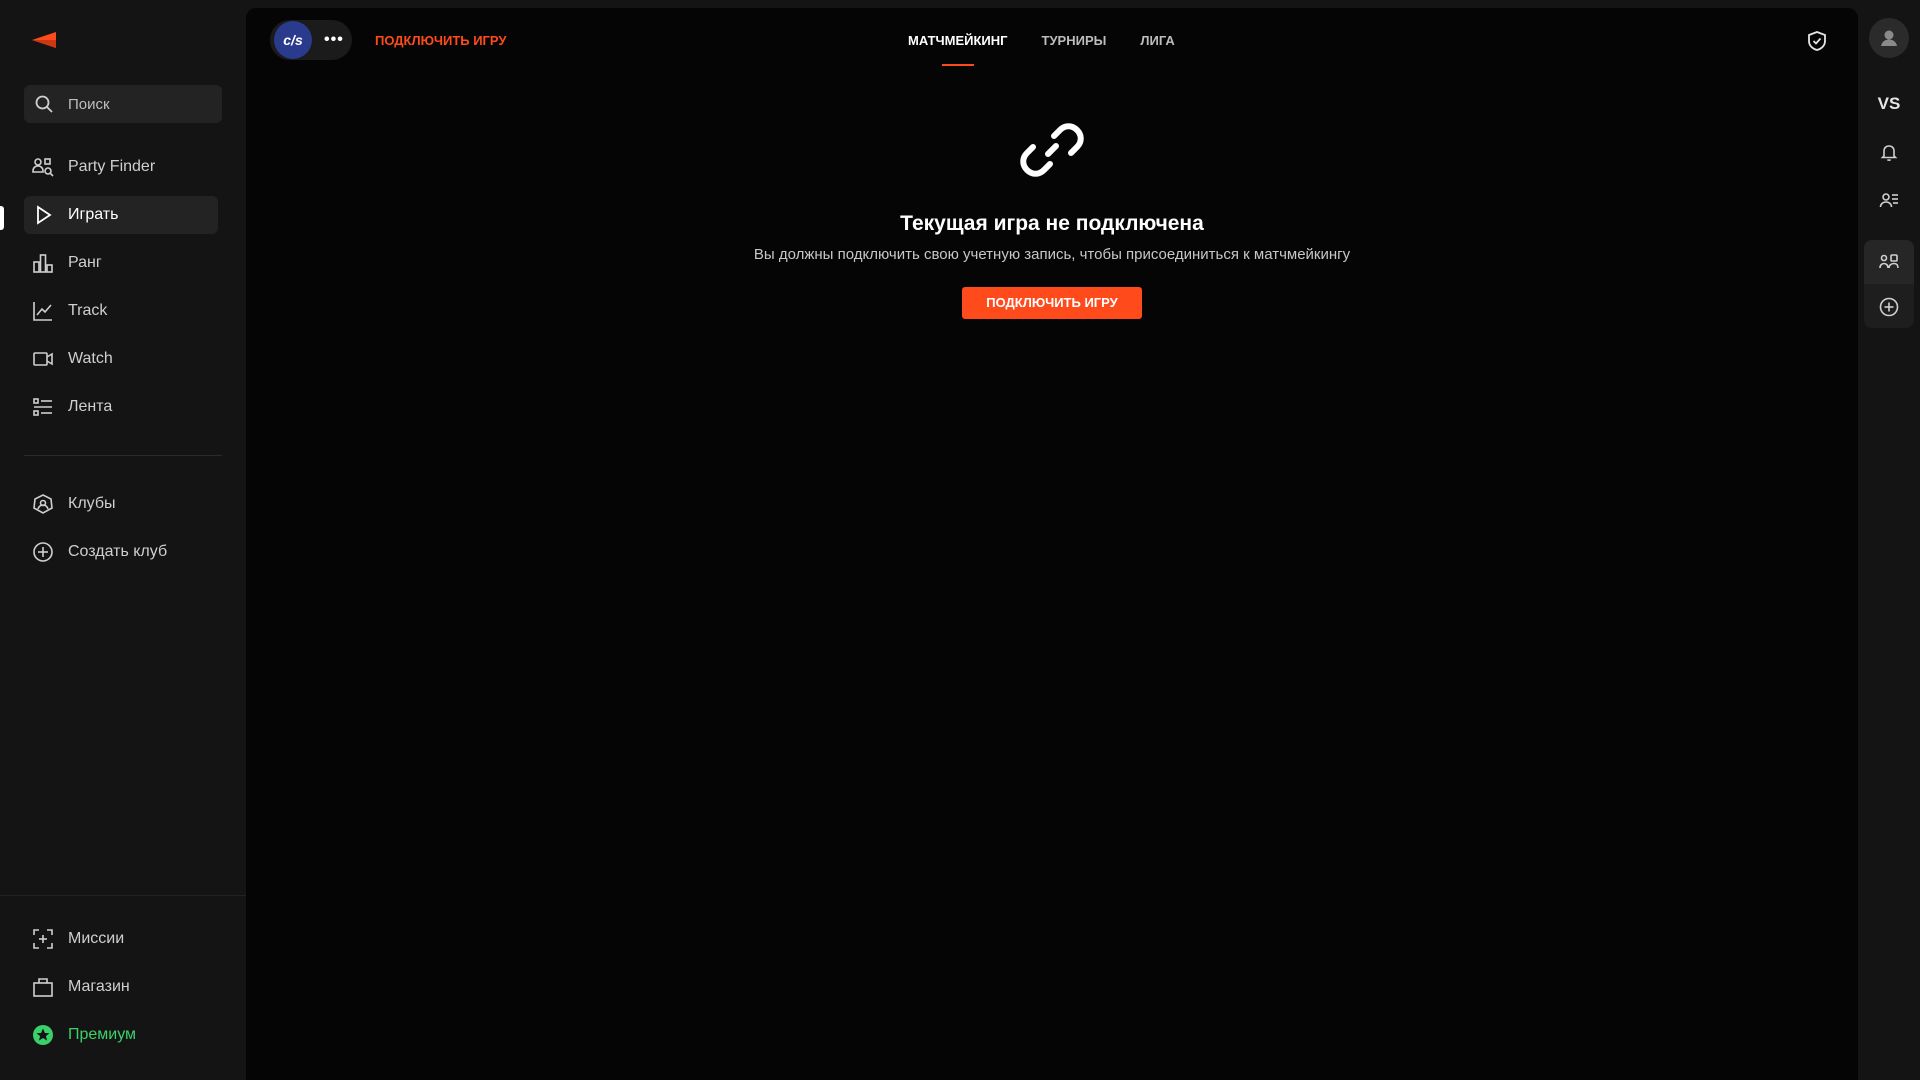 The height and width of the screenshot is (1080, 1920). I want to click on sidebar-item-play: Играть, so click(121, 215).